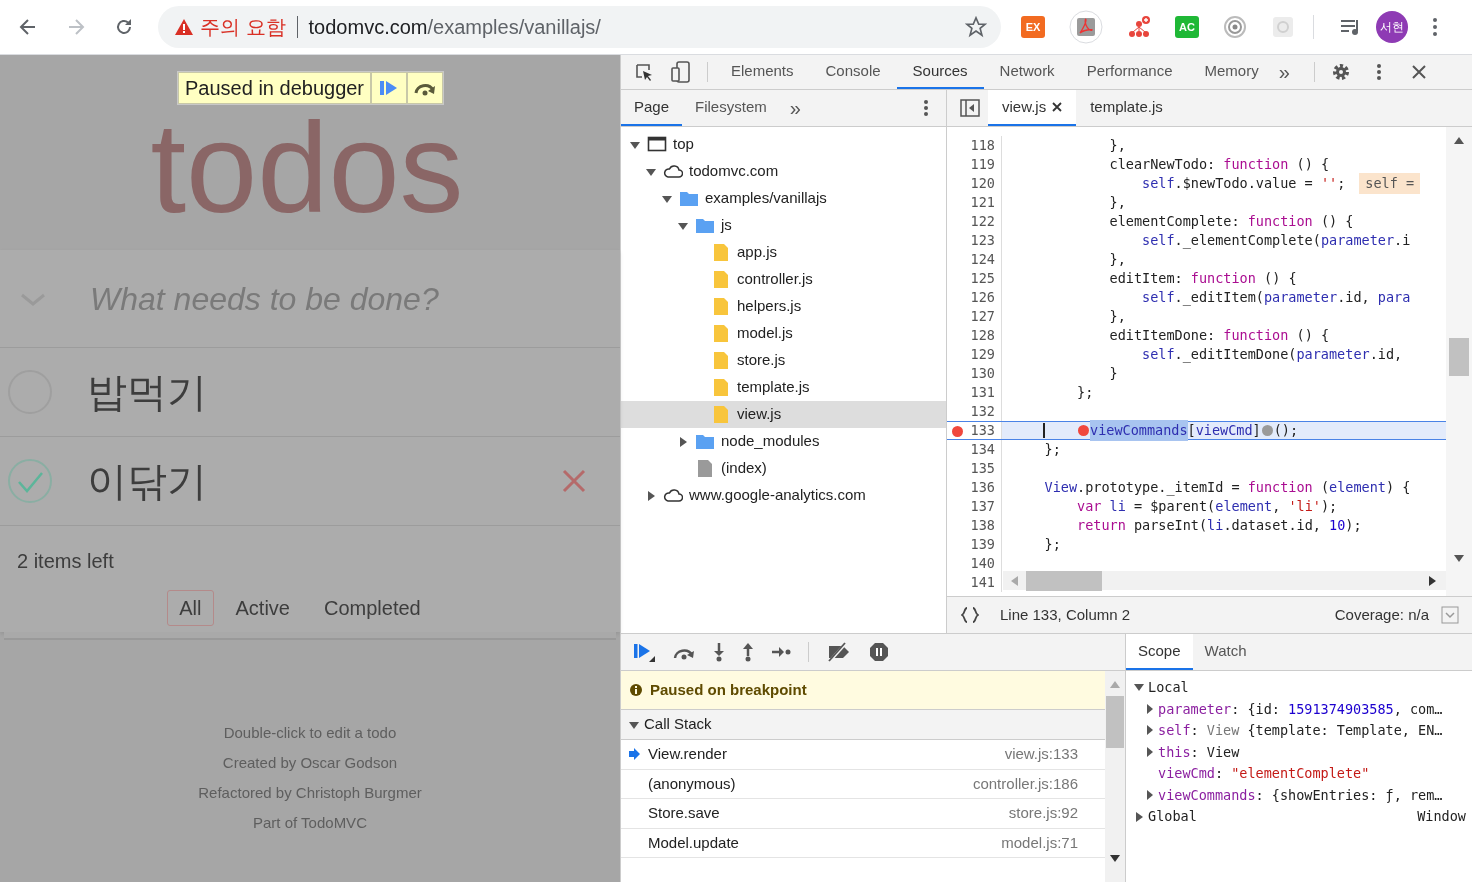  I want to click on device-toolbar-icon, so click(681, 72).